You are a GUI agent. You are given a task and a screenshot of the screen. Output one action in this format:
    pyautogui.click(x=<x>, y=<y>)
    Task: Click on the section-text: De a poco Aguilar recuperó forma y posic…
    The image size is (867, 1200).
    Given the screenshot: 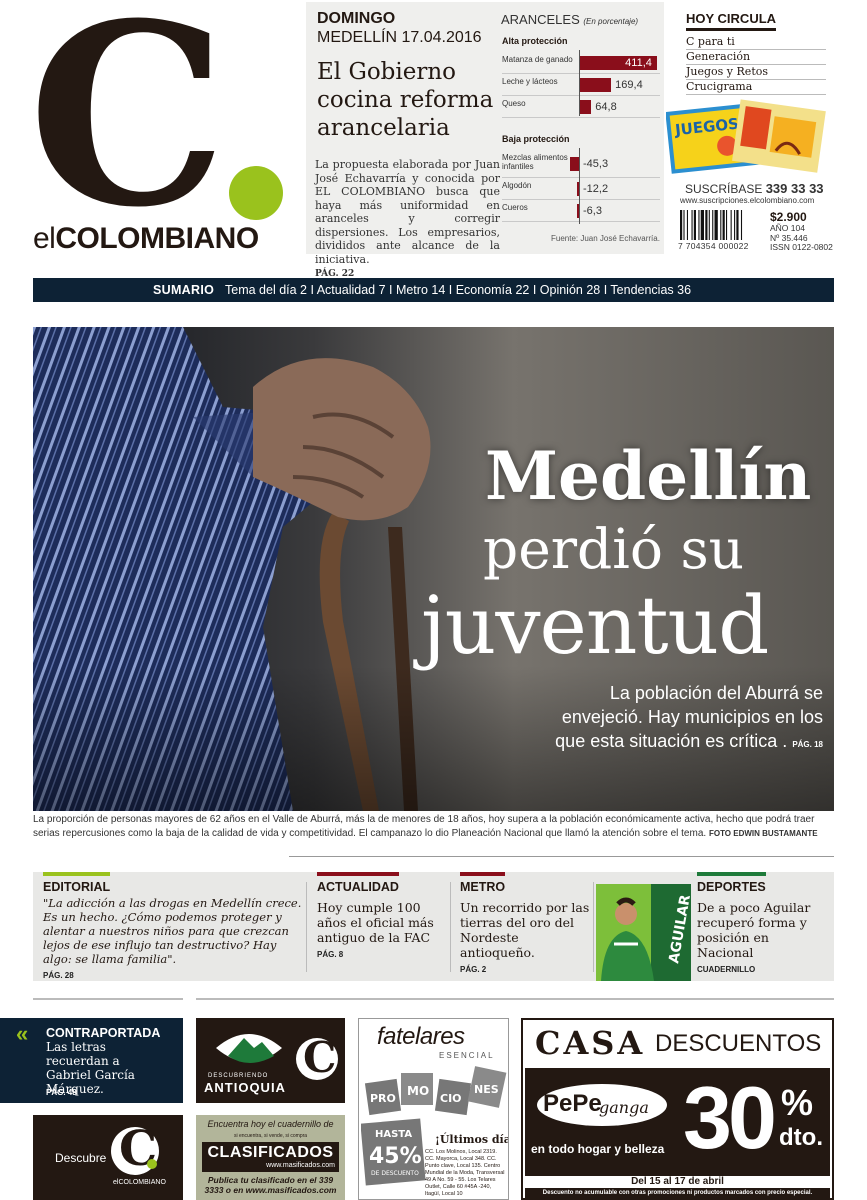 What is the action you would take?
    pyautogui.click(x=754, y=930)
    